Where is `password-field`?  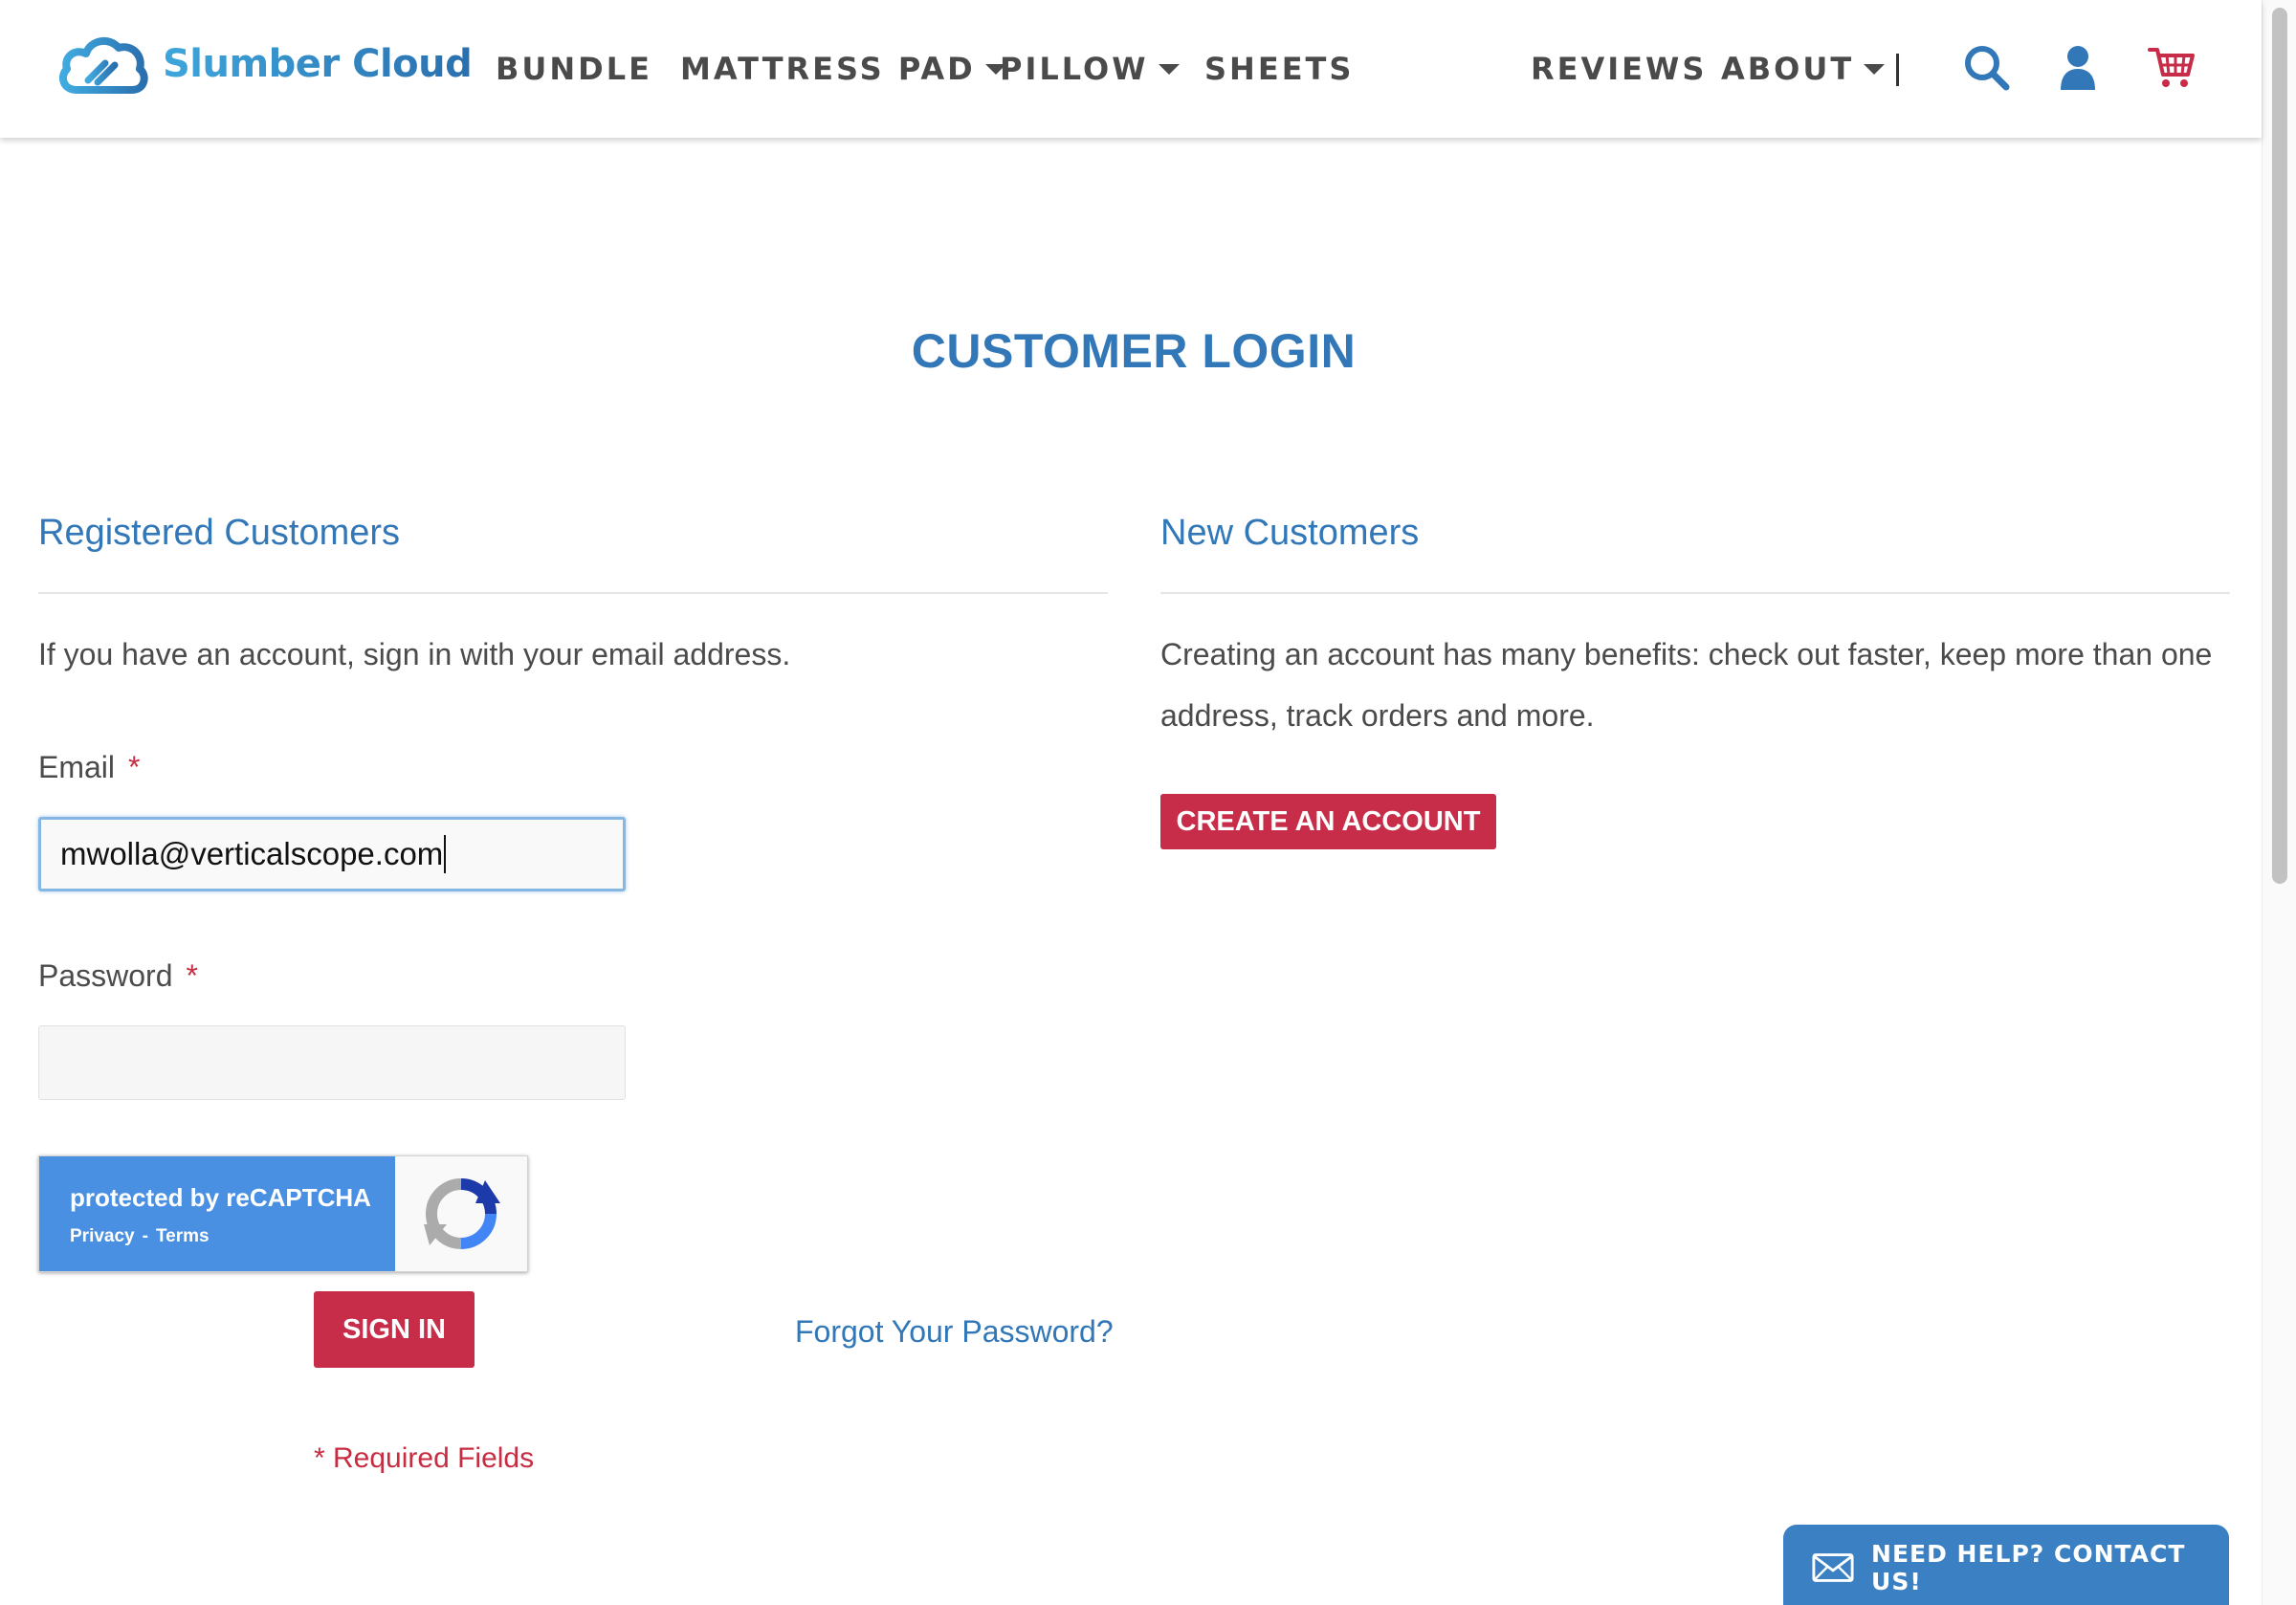
password-field is located at coordinates (332, 1062).